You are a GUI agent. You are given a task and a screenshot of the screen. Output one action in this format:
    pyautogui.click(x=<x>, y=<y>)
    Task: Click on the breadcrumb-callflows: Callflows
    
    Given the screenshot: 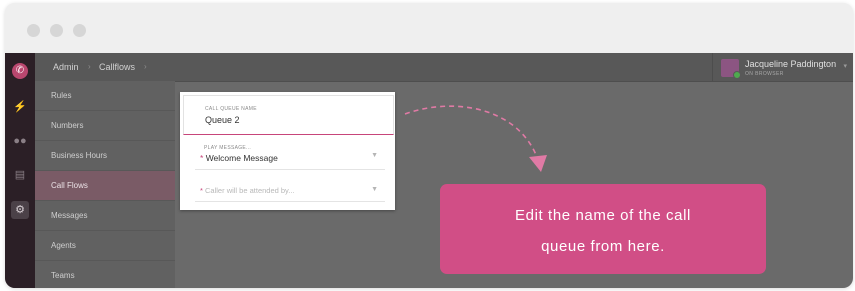 What is the action you would take?
    pyautogui.click(x=117, y=67)
    